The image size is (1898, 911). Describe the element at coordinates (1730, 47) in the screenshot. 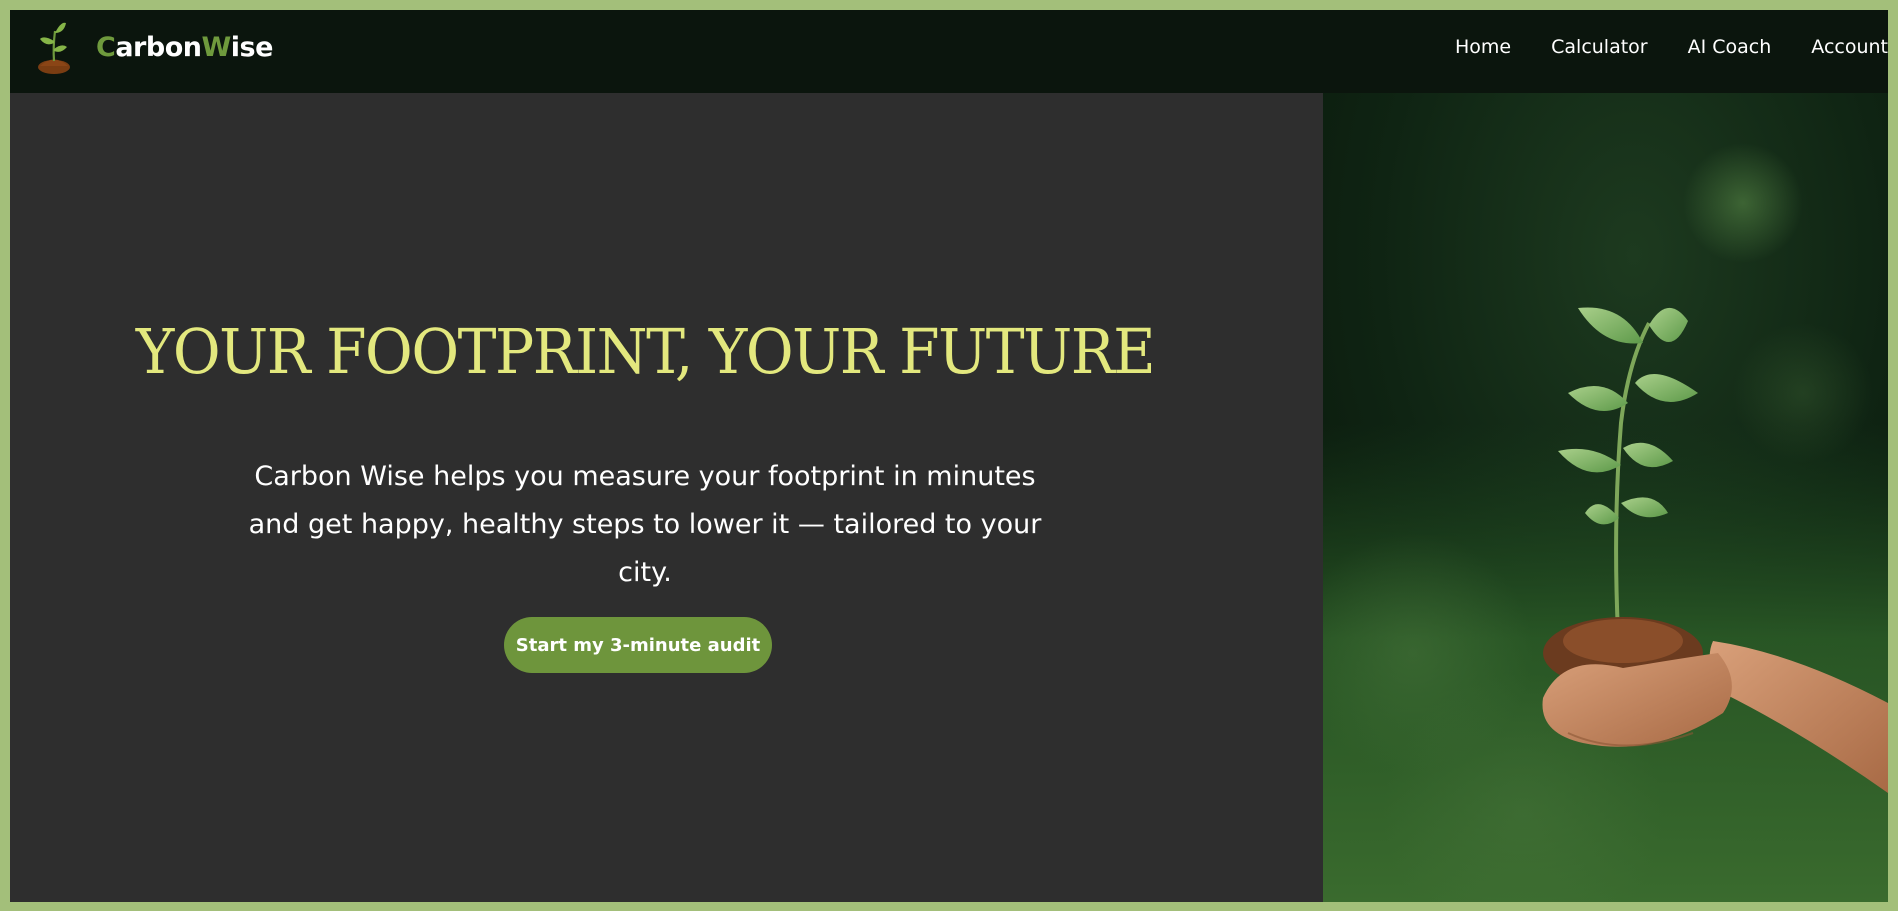

I see `nav-ai-coach-link: AI Coach` at that location.